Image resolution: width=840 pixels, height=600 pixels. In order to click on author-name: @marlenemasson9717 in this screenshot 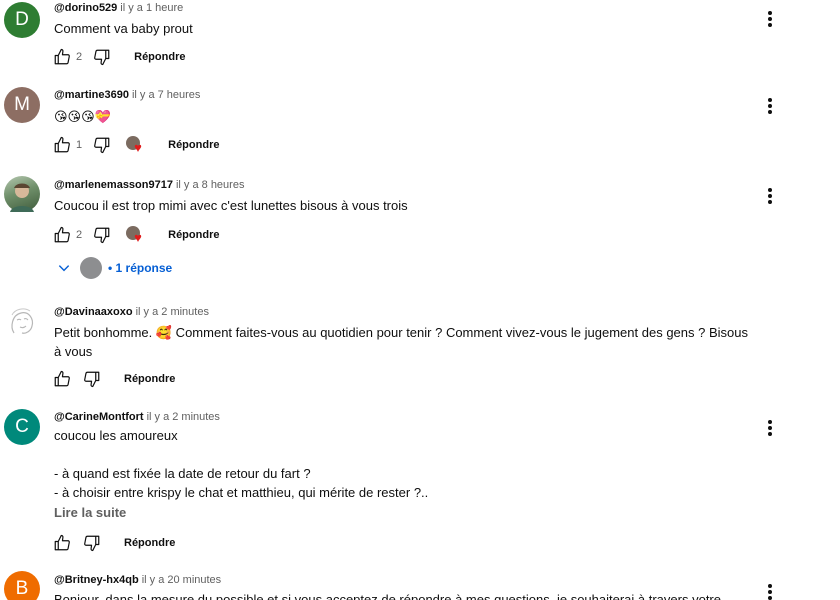, I will do `click(113, 185)`.